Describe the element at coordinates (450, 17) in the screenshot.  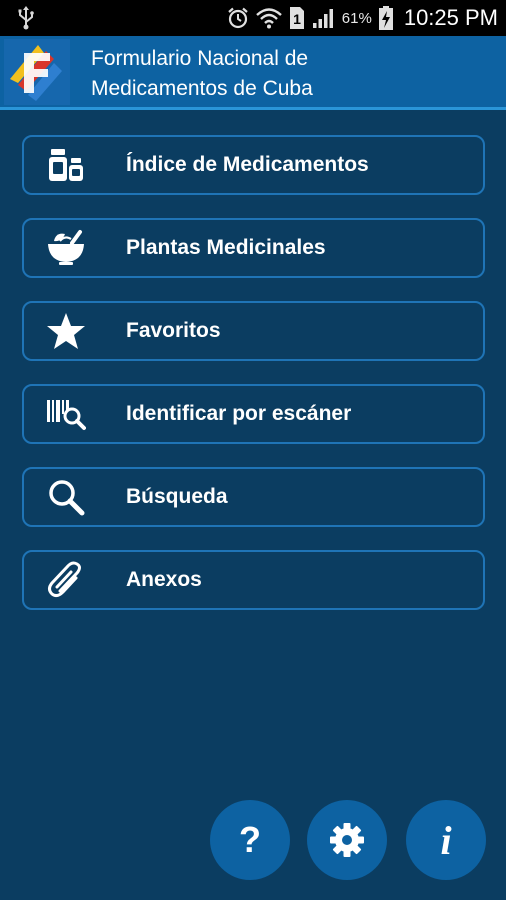
I see `clock: 10:25 PM` at that location.